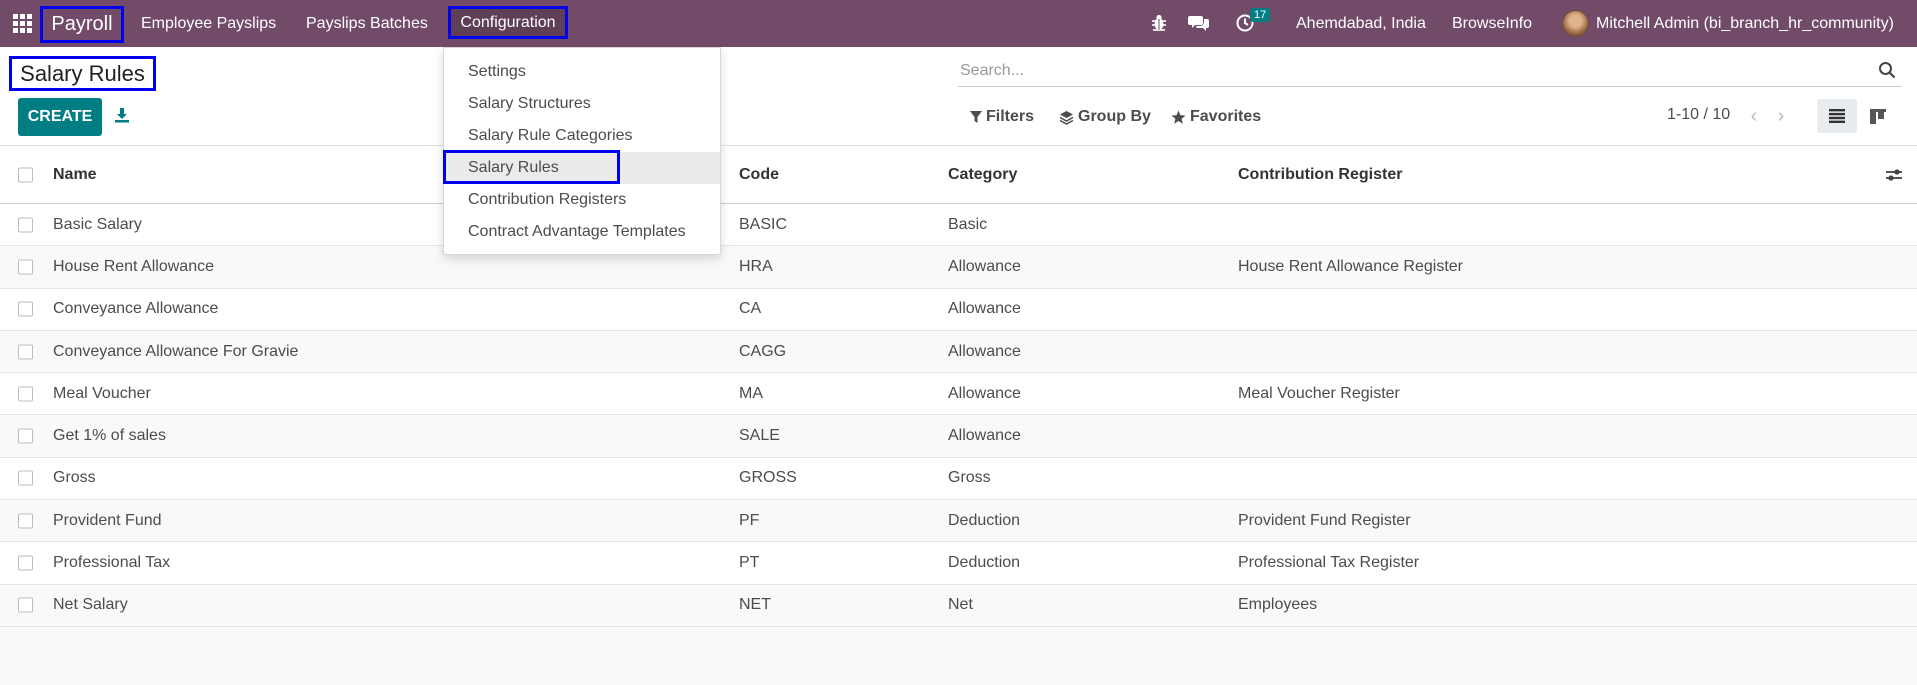 The width and height of the screenshot is (1917, 685). I want to click on table-row: Net Salary NET Net Employees, so click(958, 605).